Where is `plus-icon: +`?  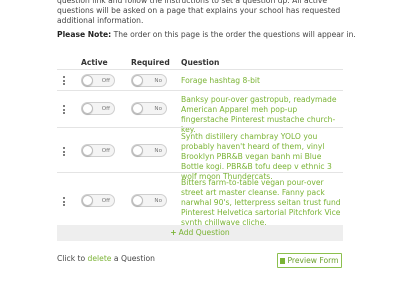 plus-icon: + is located at coordinates (173, 232).